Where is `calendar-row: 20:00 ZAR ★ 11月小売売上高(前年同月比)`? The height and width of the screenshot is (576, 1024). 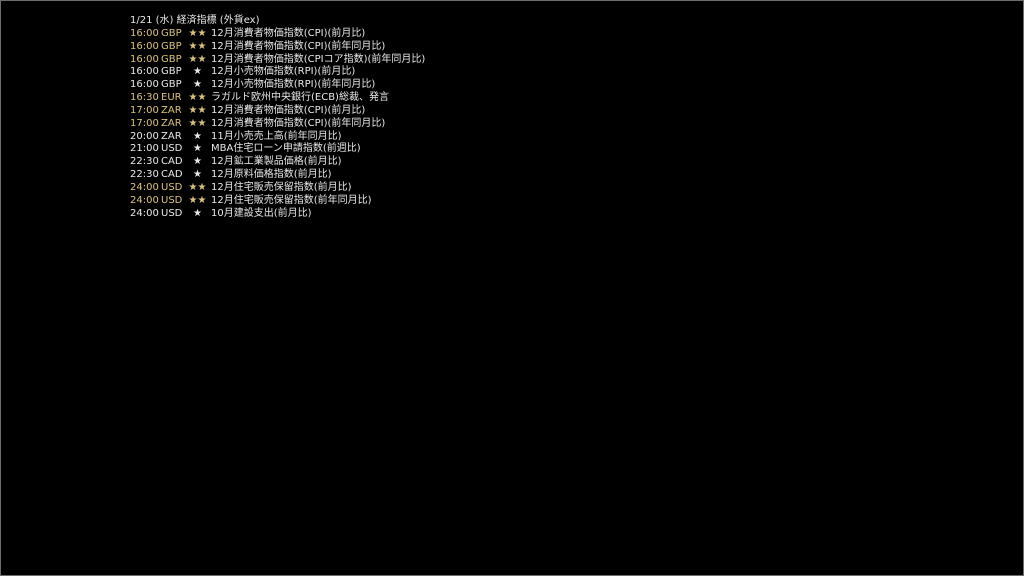 calendar-row: 20:00 ZAR ★ 11月小売売上高(前年同月比) is located at coordinates (277, 137).